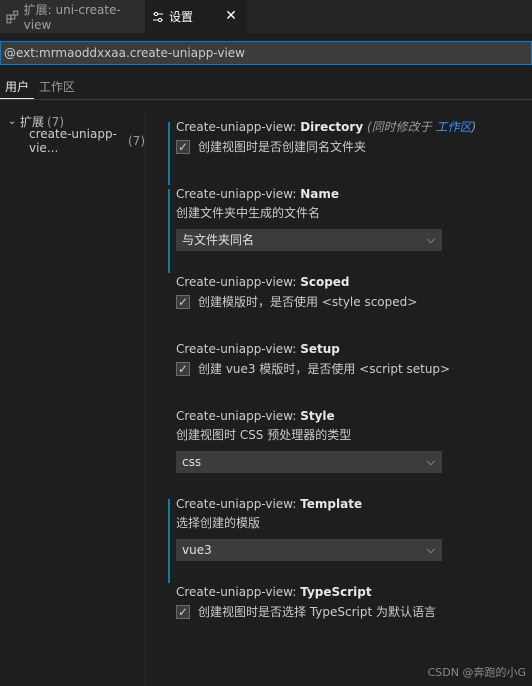 Image resolution: width=532 pixels, height=686 pixels. Describe the element at coordinates (192, 462) in the screenshot. I see `select-value: css` at that location.